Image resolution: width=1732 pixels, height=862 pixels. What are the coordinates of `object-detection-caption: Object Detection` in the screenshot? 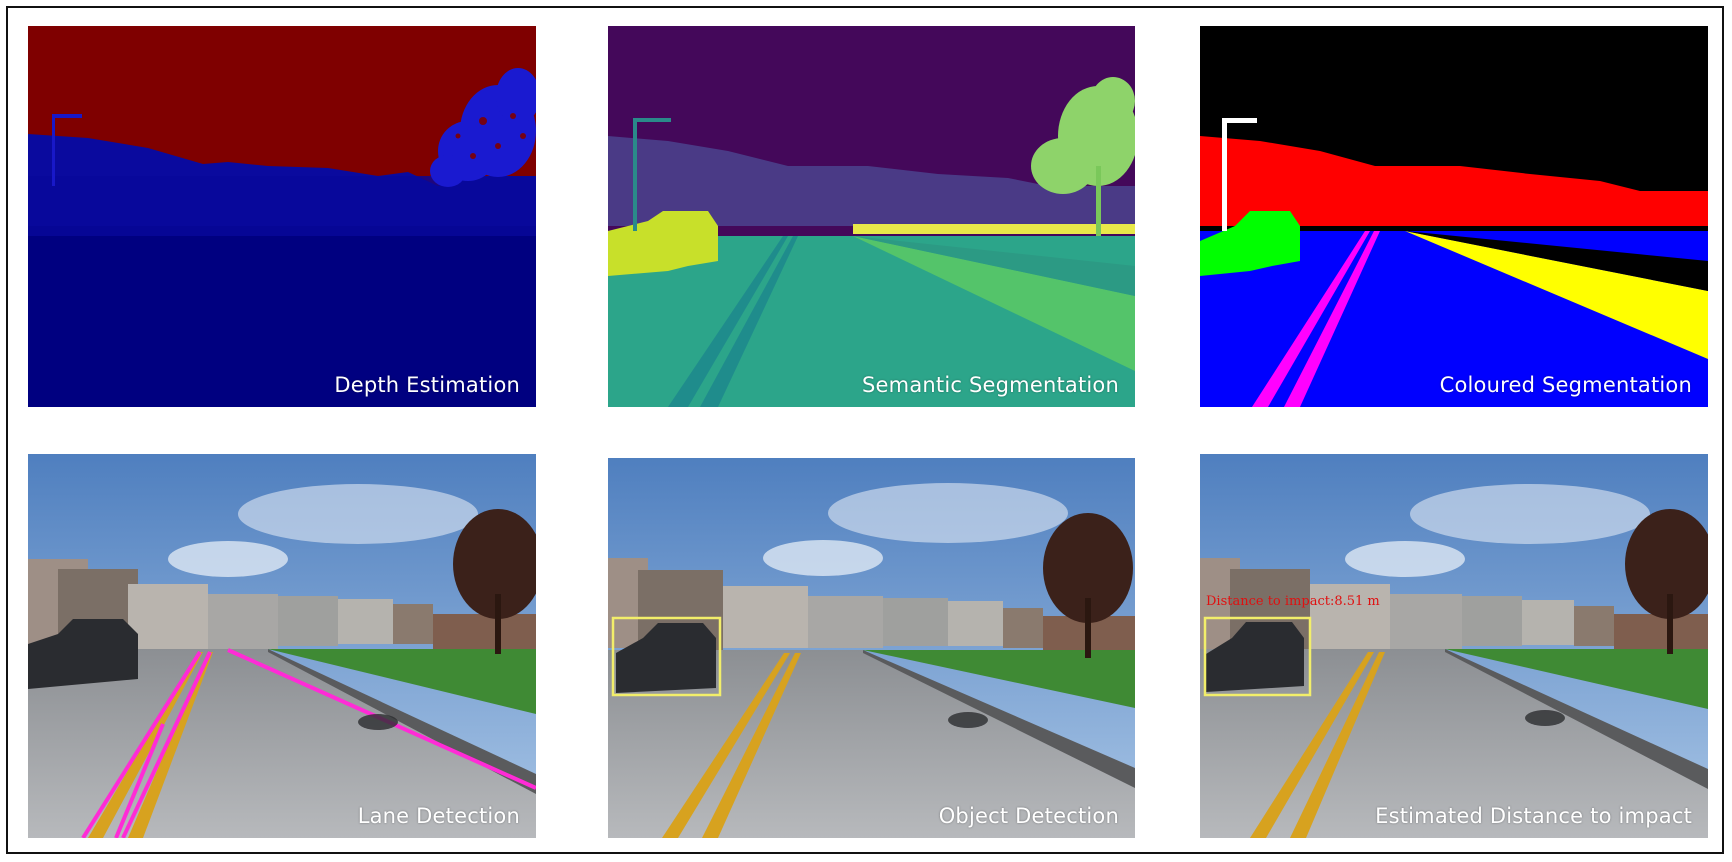 It's located at (1028, 816).